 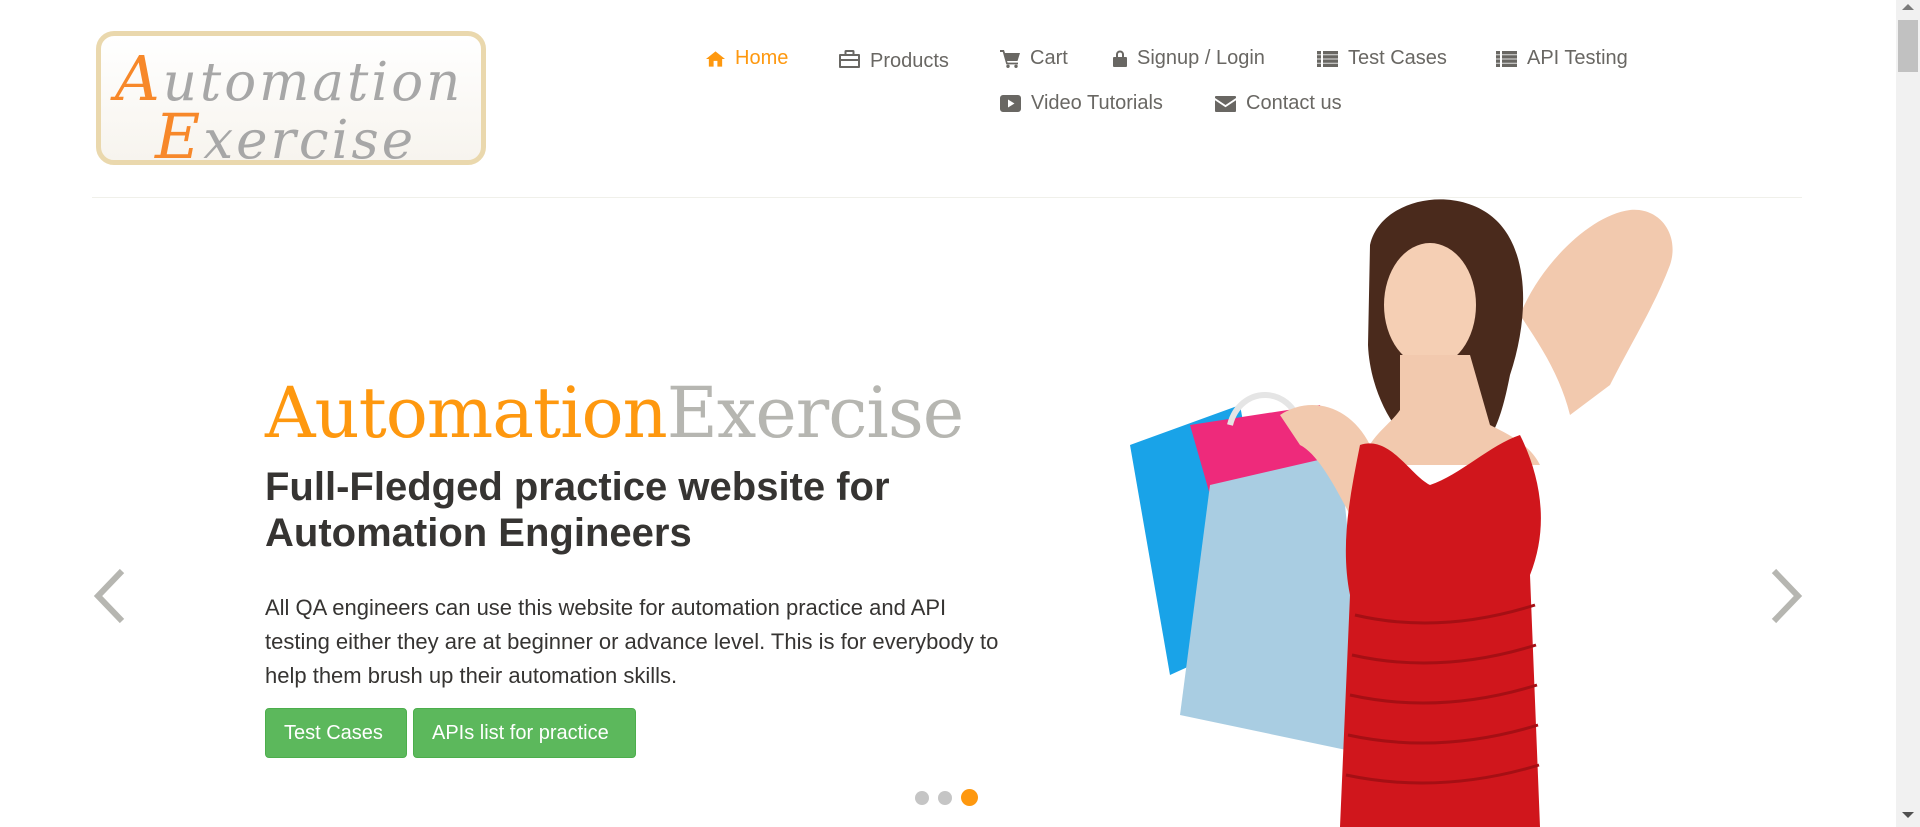 What do you see at coordinates (1908, 46) in the screenshot?
I see `scroll-thumb` at bounding box center [1908, 46].